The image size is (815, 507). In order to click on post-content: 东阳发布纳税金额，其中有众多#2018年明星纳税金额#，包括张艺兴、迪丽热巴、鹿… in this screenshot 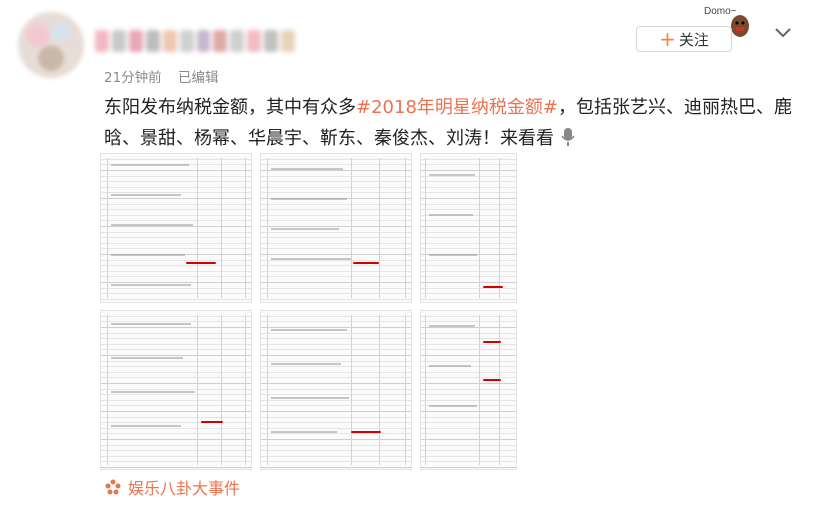, I will do `click(454, 123)`.